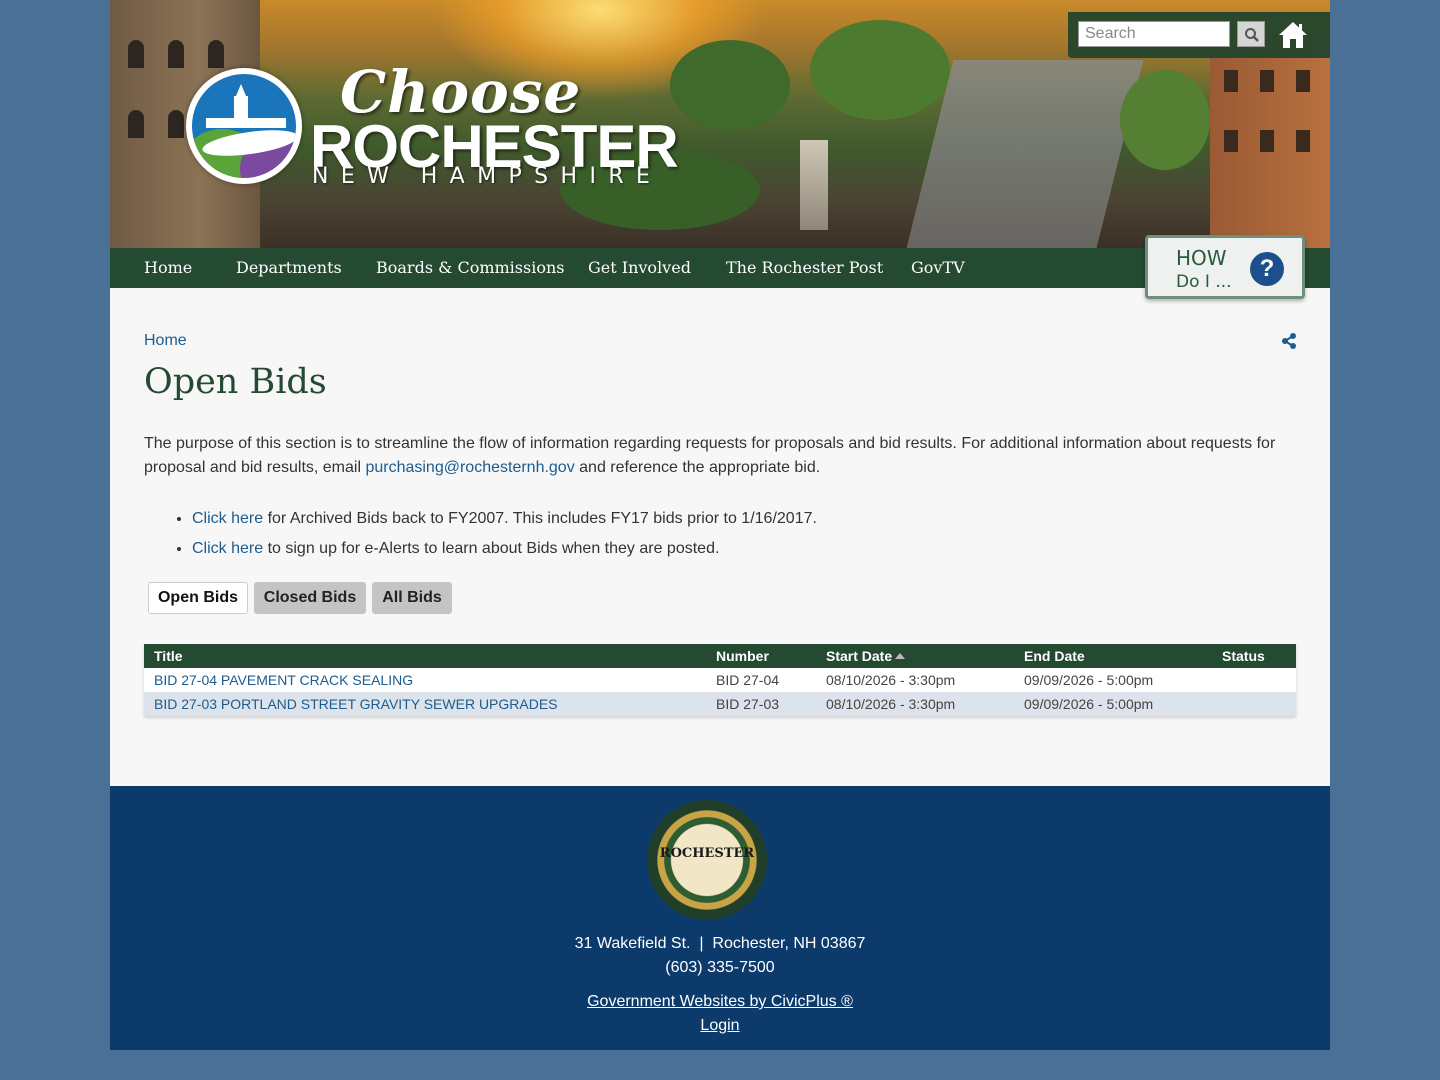 The width and height of the screenshot is (1440, 1080). I want to click on login-link: Login, so click(719, 1025).